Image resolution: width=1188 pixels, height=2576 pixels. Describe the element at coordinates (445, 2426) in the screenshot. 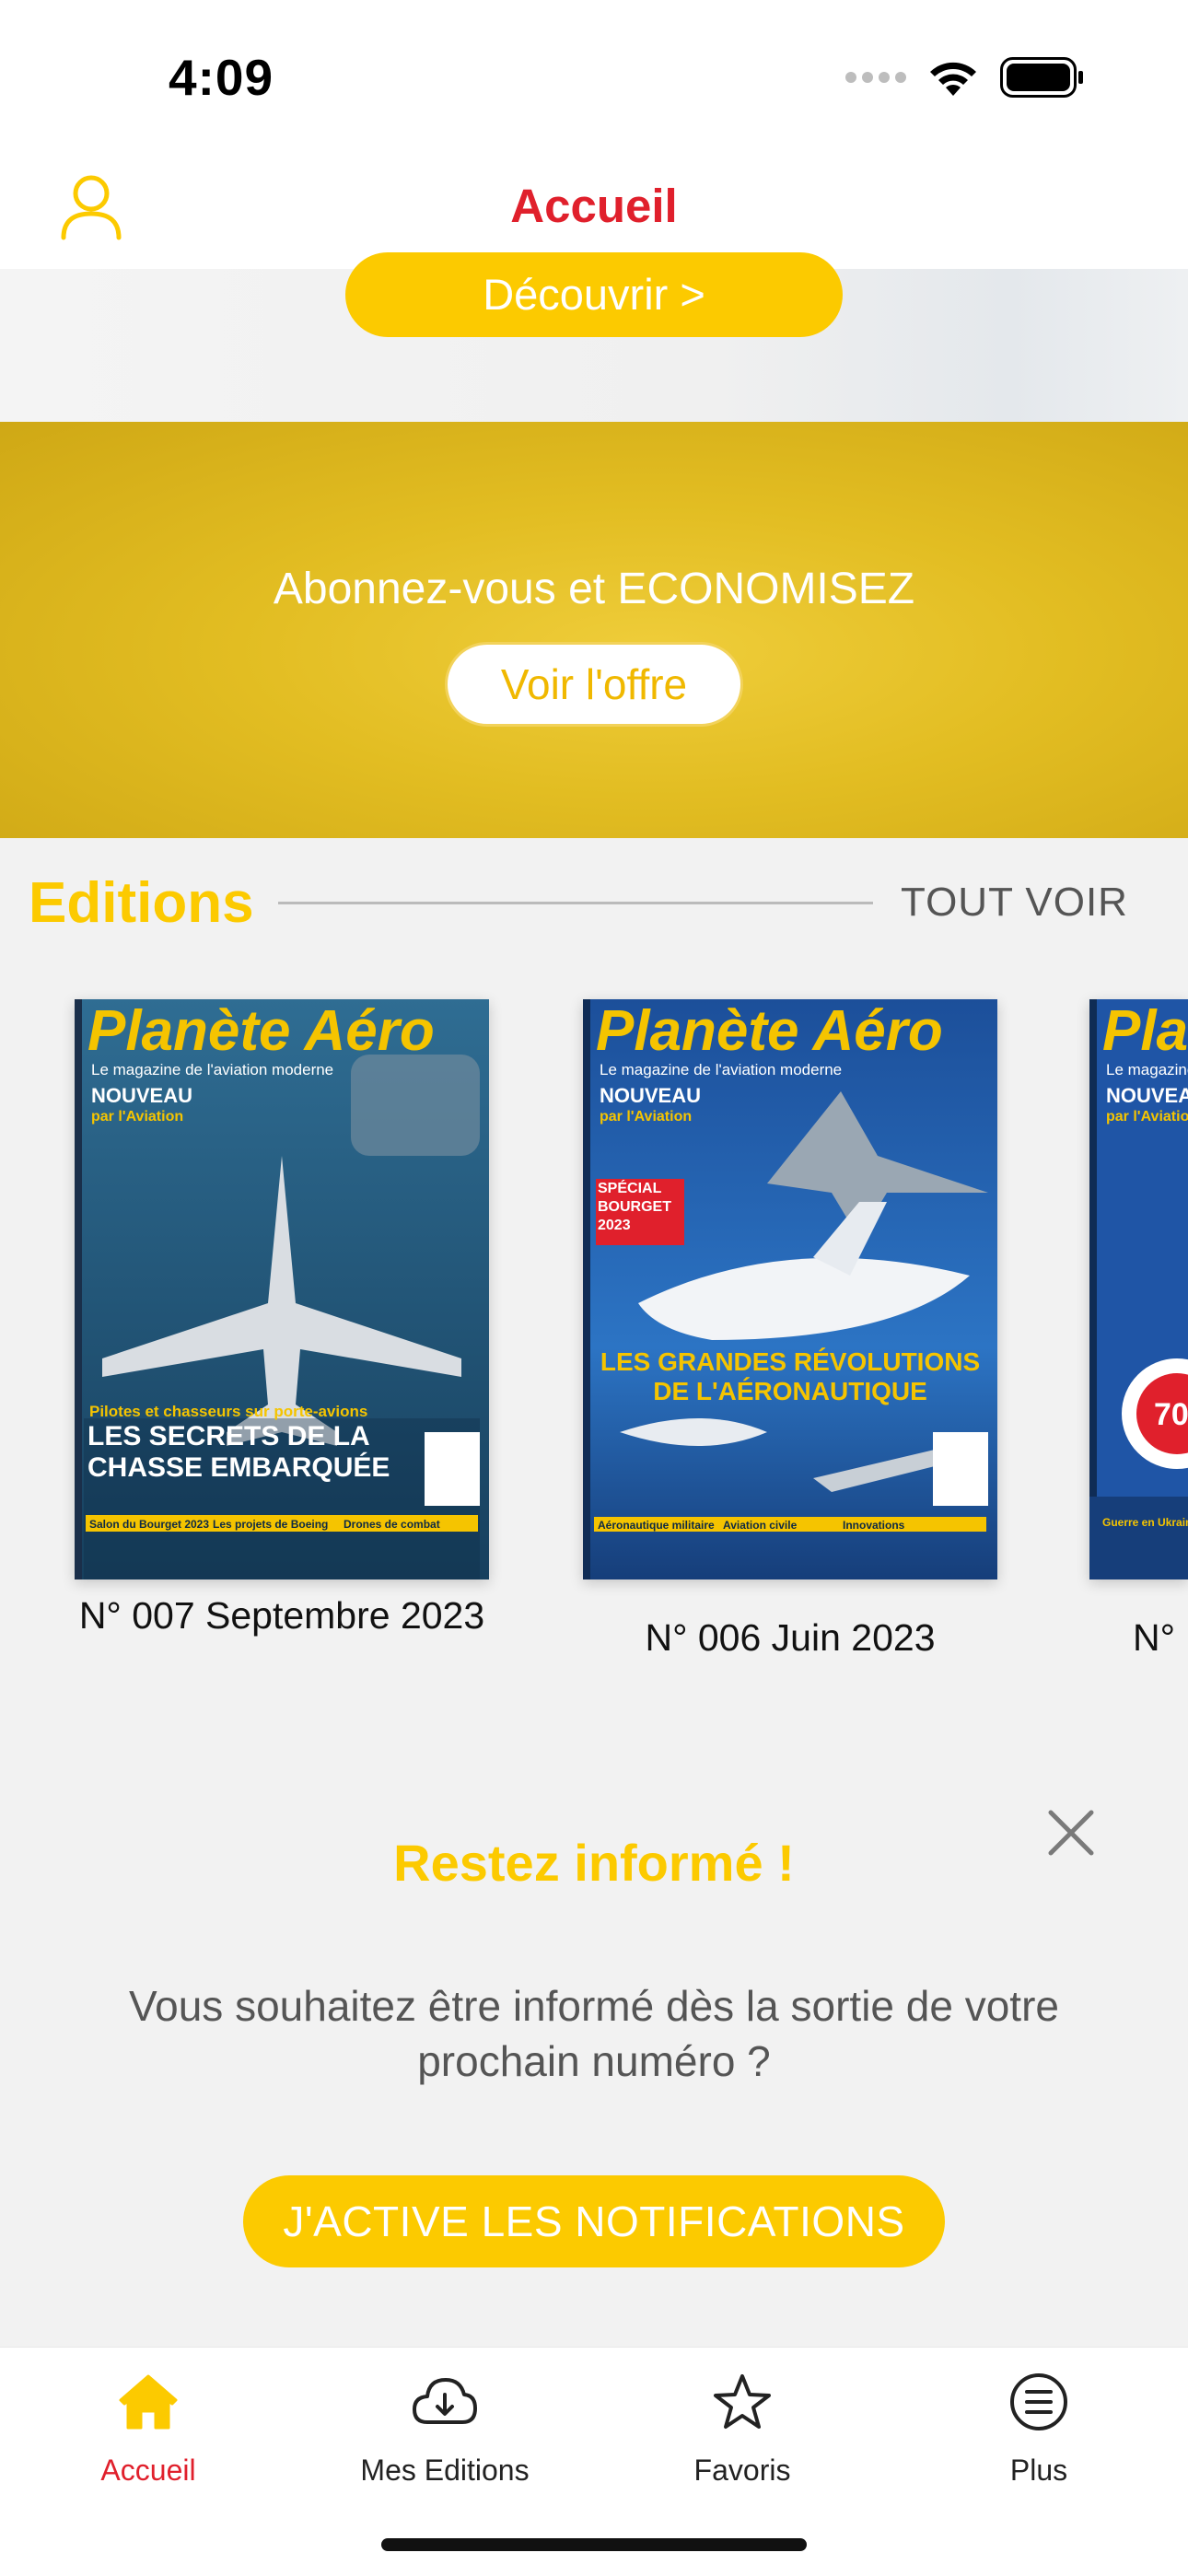

I see `tab-mes-editions: Mes Editions` at that location.